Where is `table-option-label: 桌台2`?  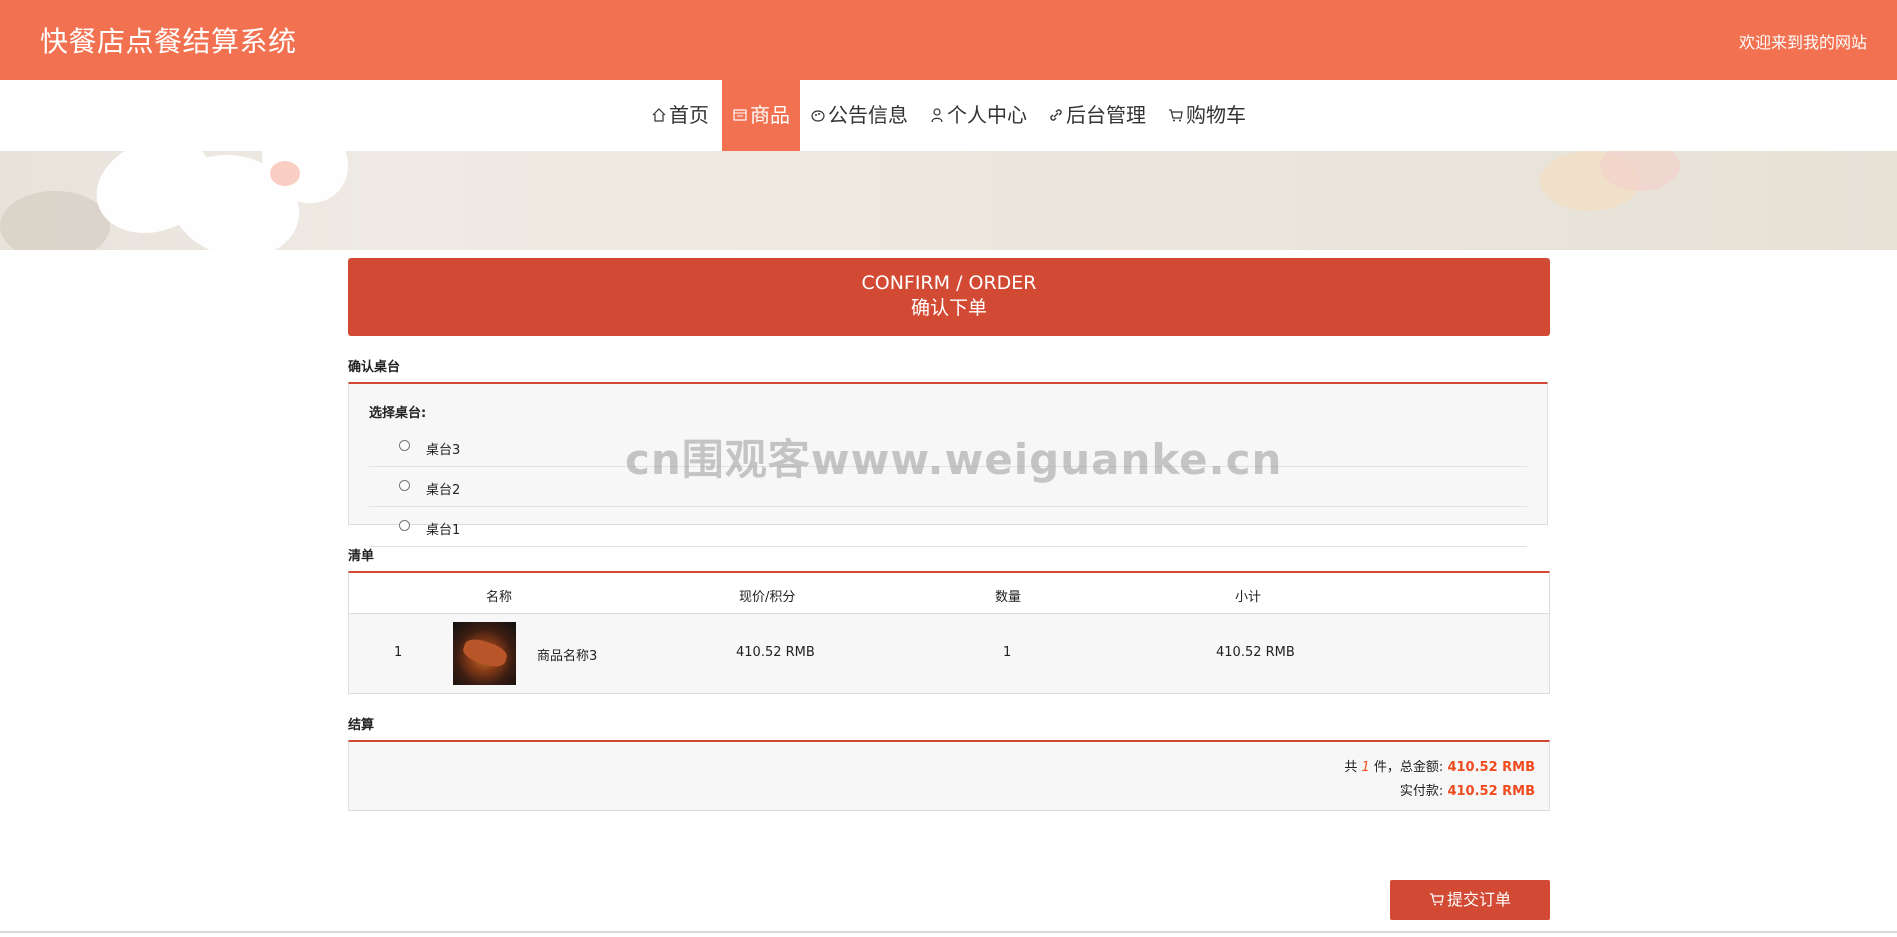
table-option-label: 桌台2 is located at coordinates (443, 490).